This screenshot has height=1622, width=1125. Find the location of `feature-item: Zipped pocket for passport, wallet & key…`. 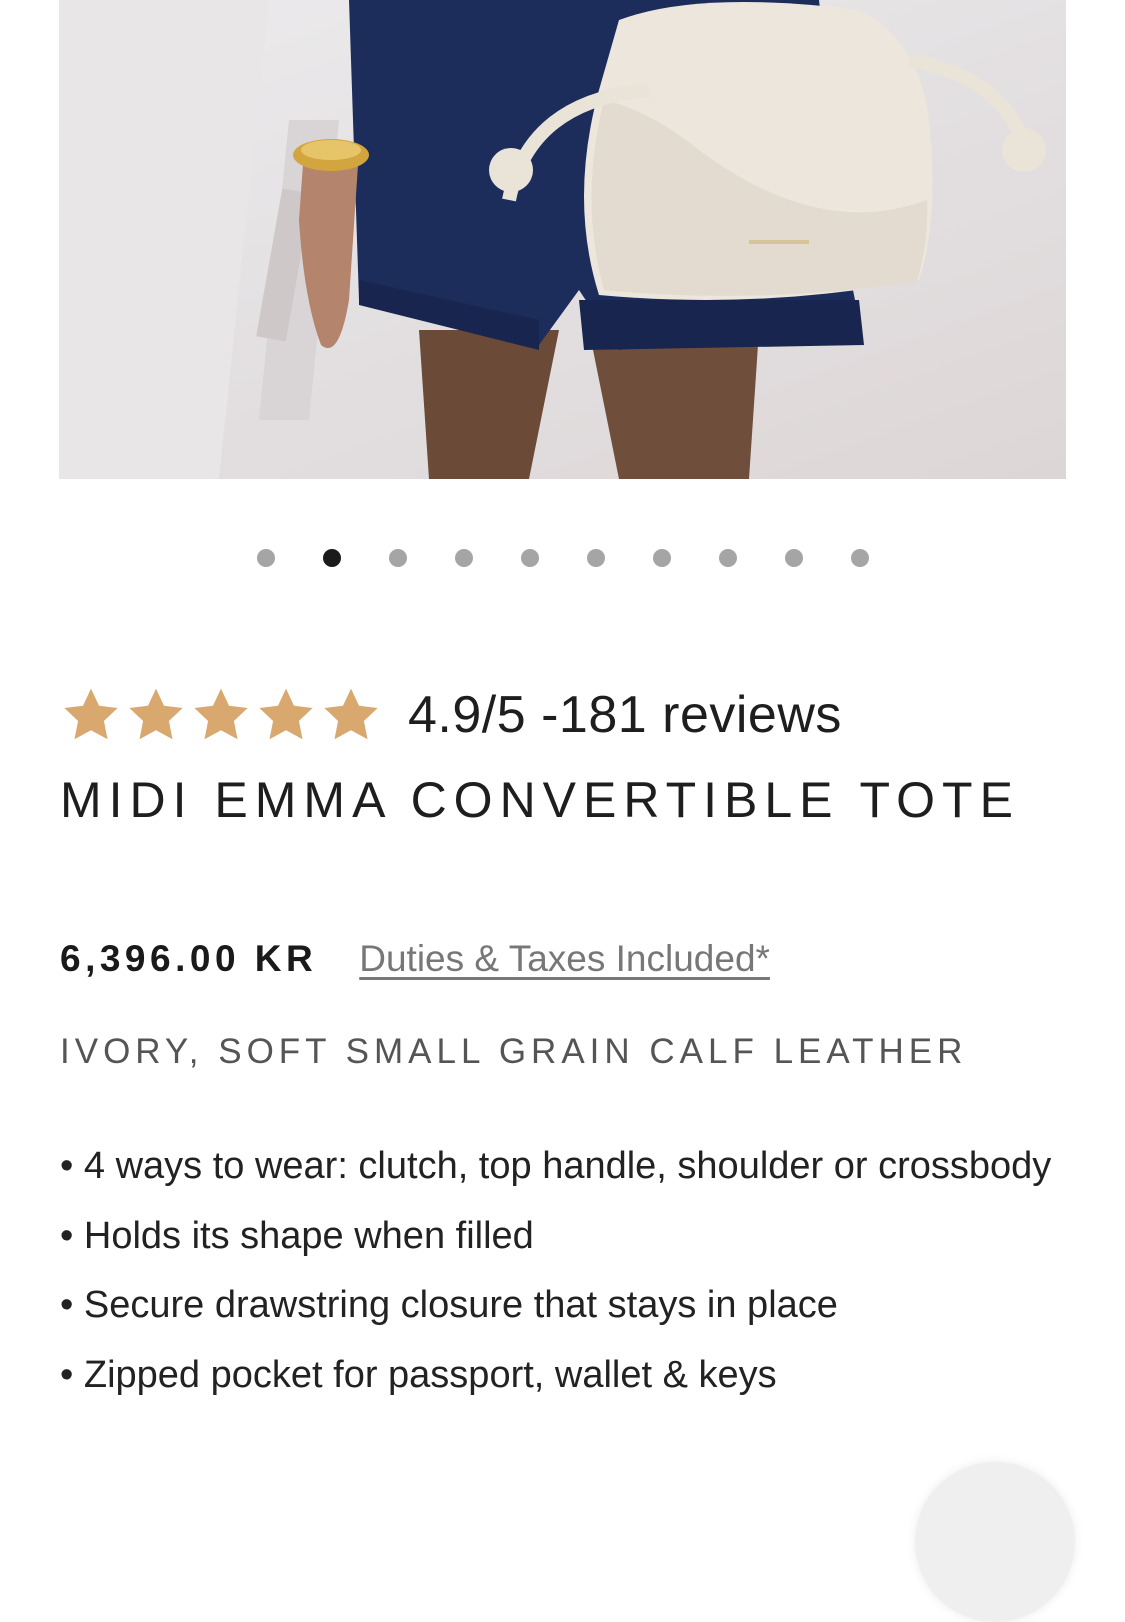

feature-item: Zipped pocket for passport, wallet & key… is located at coordinates (560, 1376).